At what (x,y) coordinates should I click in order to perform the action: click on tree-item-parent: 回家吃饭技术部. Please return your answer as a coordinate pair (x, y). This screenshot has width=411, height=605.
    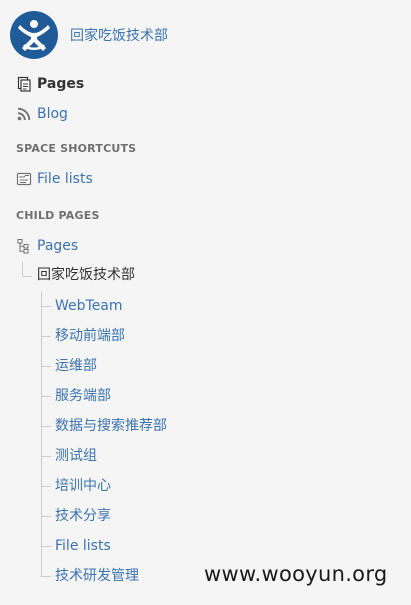
    Looking at the image, I should click on (86, 275).